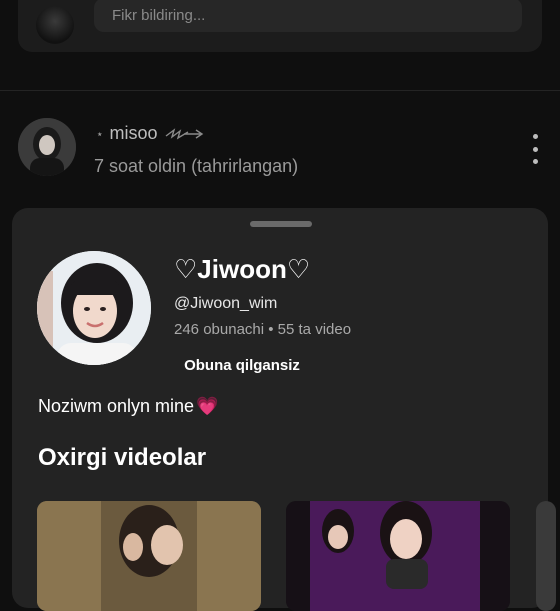  What do you see at coordinates (242, 365) in the screenshot?
I see `subscribed-button: Obuna qilgansiz` at bounding box center [242, 365].